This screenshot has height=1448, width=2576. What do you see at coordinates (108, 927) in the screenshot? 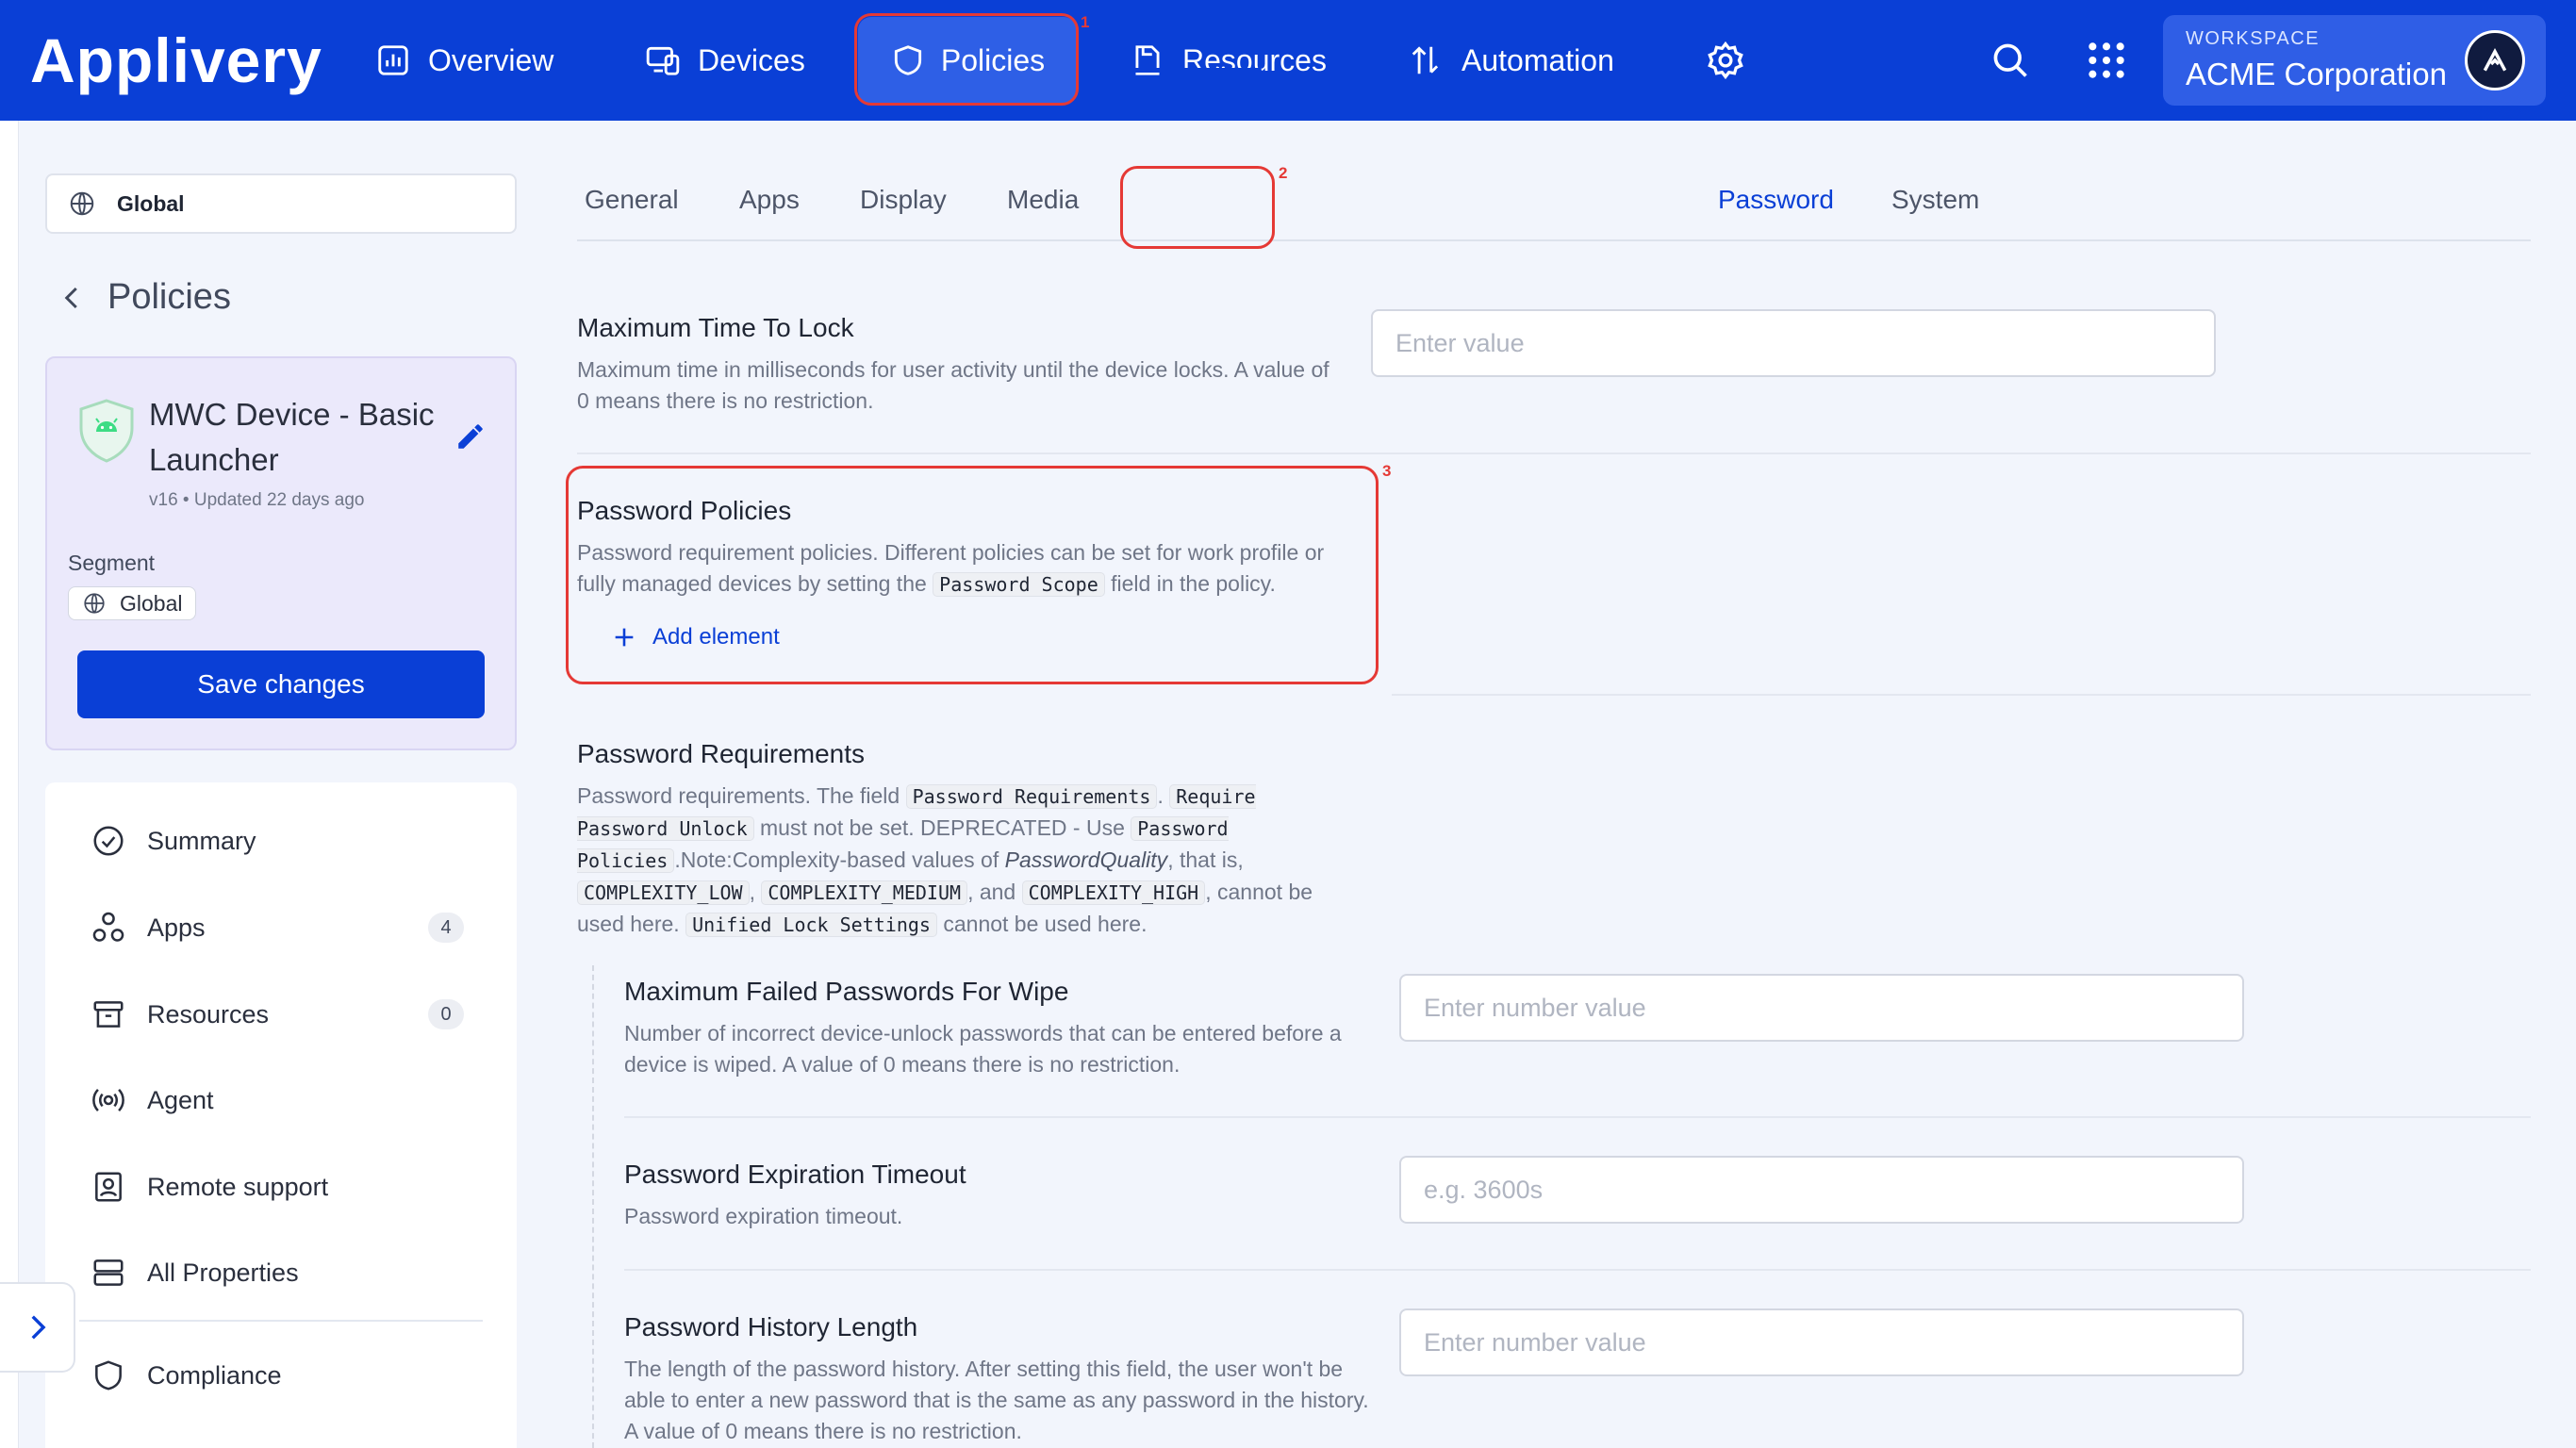
I see `apps-icon` at bounding box center [108, 927].